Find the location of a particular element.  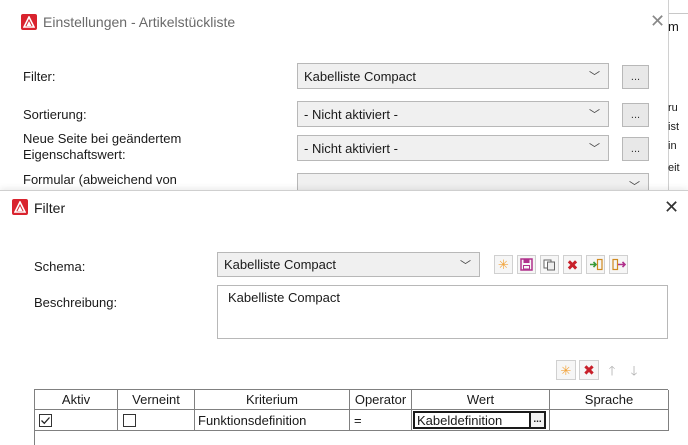

import-schema-button is located at coordinates (595, 264).